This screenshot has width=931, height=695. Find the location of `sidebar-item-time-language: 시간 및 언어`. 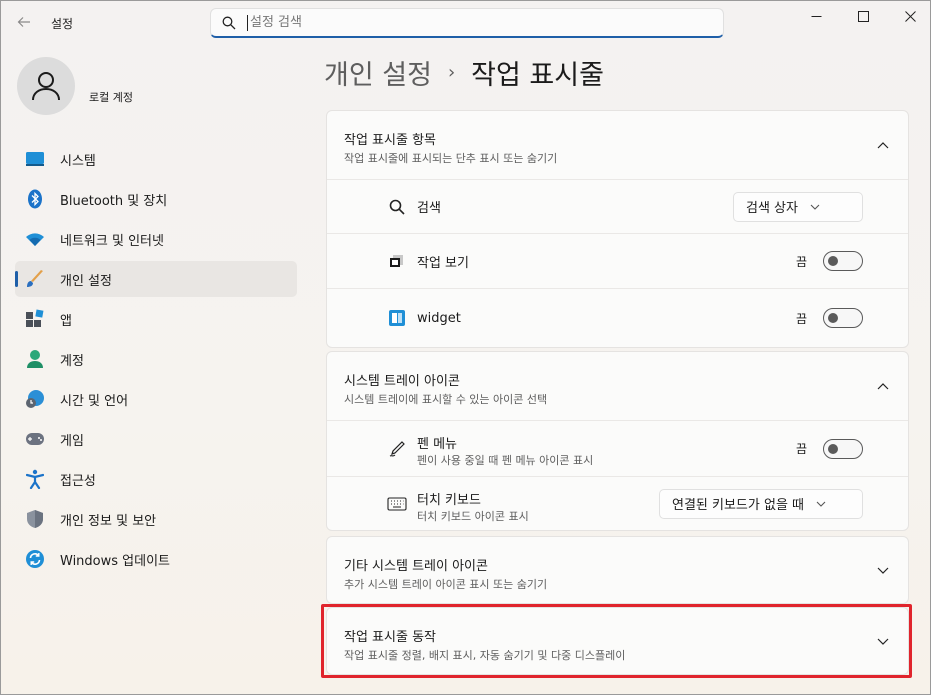

sidebar-item-time-language: 시간 및 언어 is located at coordinates (156, 399).